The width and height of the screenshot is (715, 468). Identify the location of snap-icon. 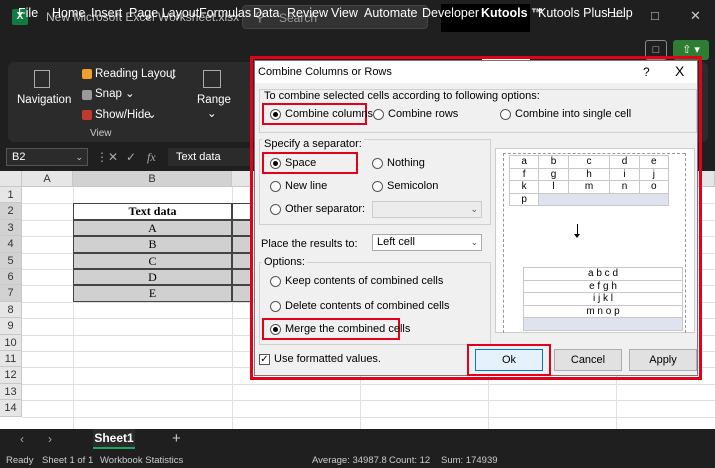
(87, 95).